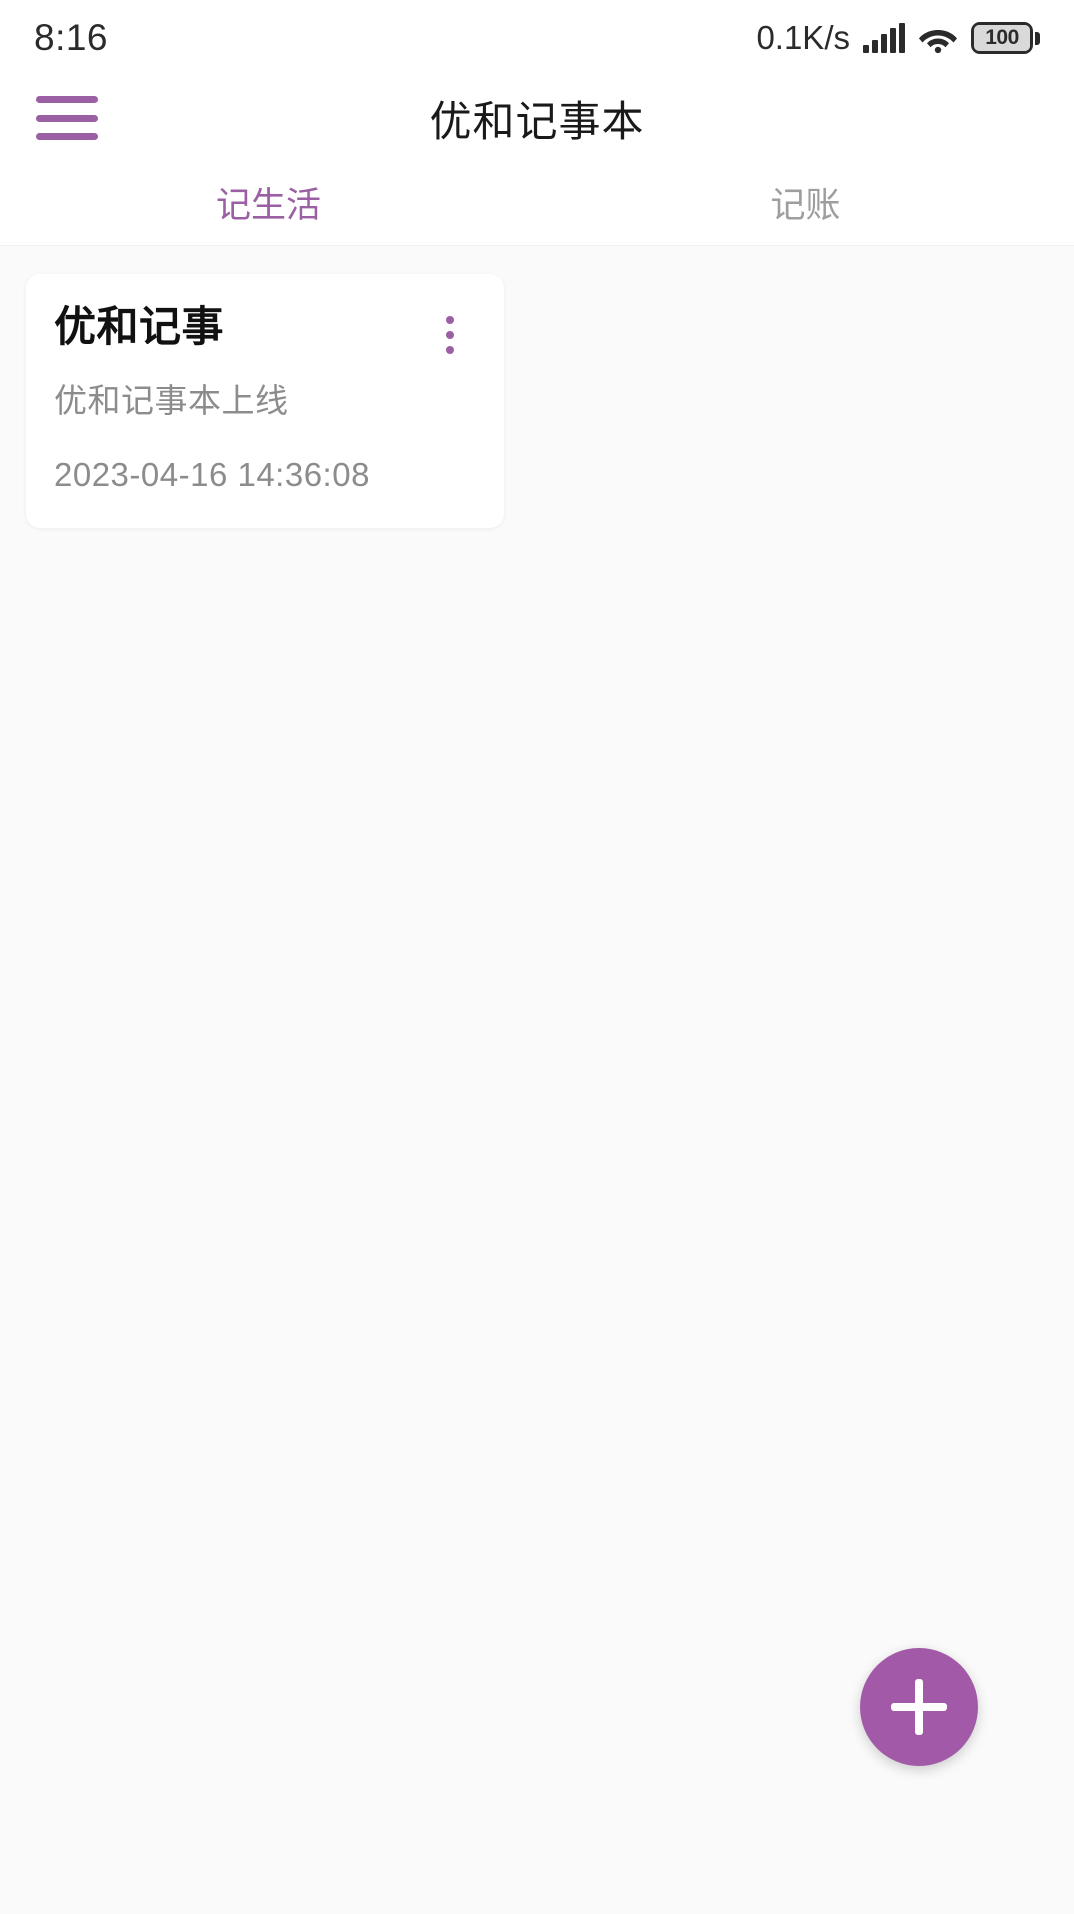 The image size is (1074, 1914). I want to click on hamburger-menu-icon, so click(67, 118).